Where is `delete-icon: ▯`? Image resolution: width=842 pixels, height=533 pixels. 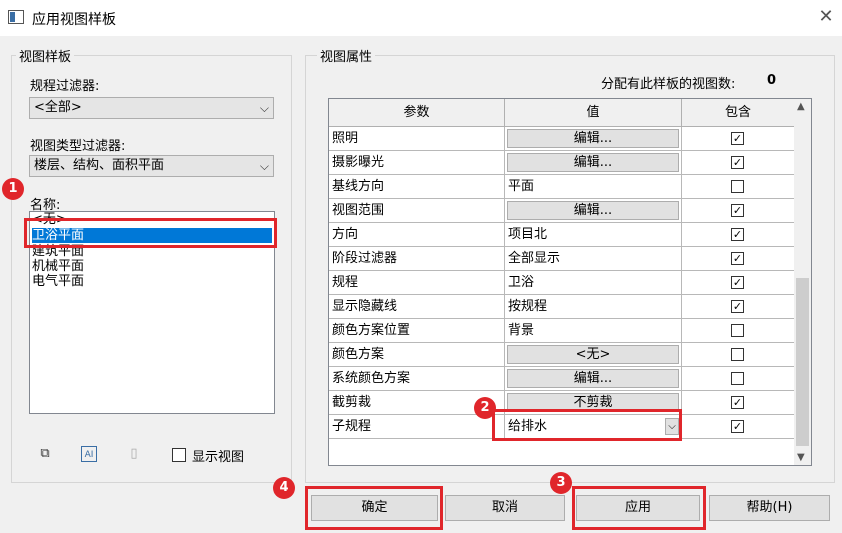
delete-icon: ▯ is located at coordinates (134, 454).